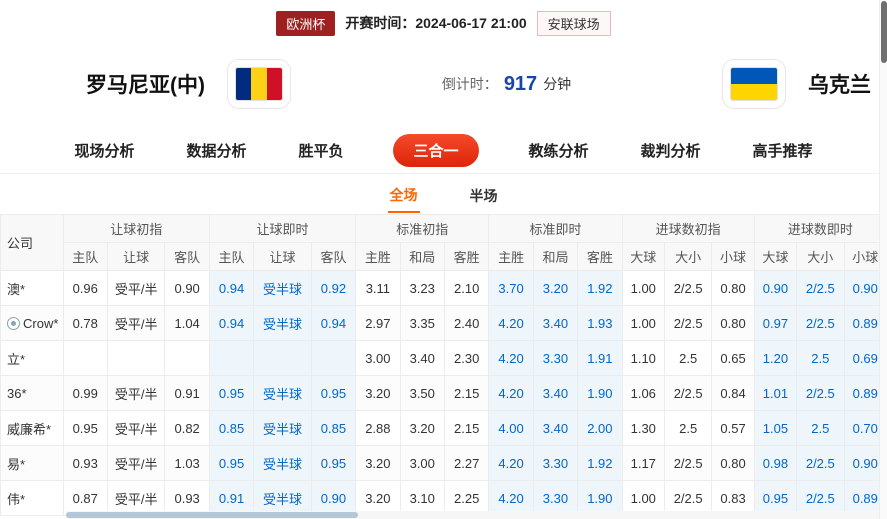 The height and width of the screenshot is (519, 887). Describe the element at coordinates (883, 259) in the screenshot. I see `vertical-scrollbar` at that location.